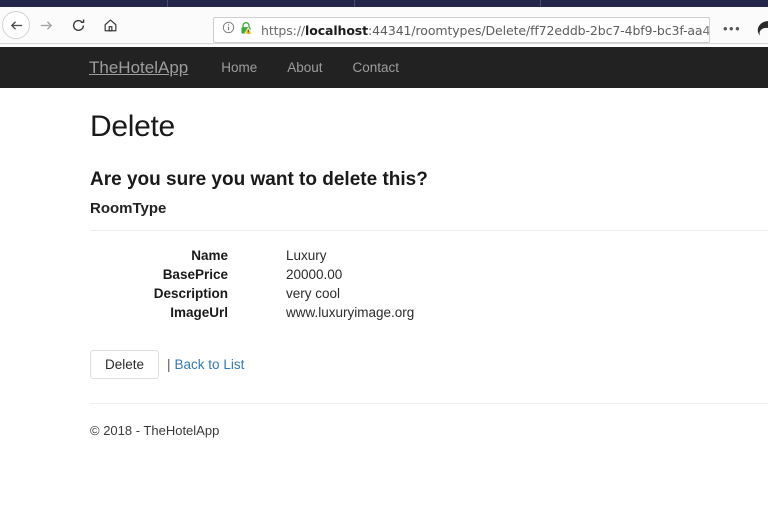 This screenshot has width=768, height=509. Describe the element at coordinates (429, 293) in the screenshot. I see `detail-row-description: Description very cool` at that location.